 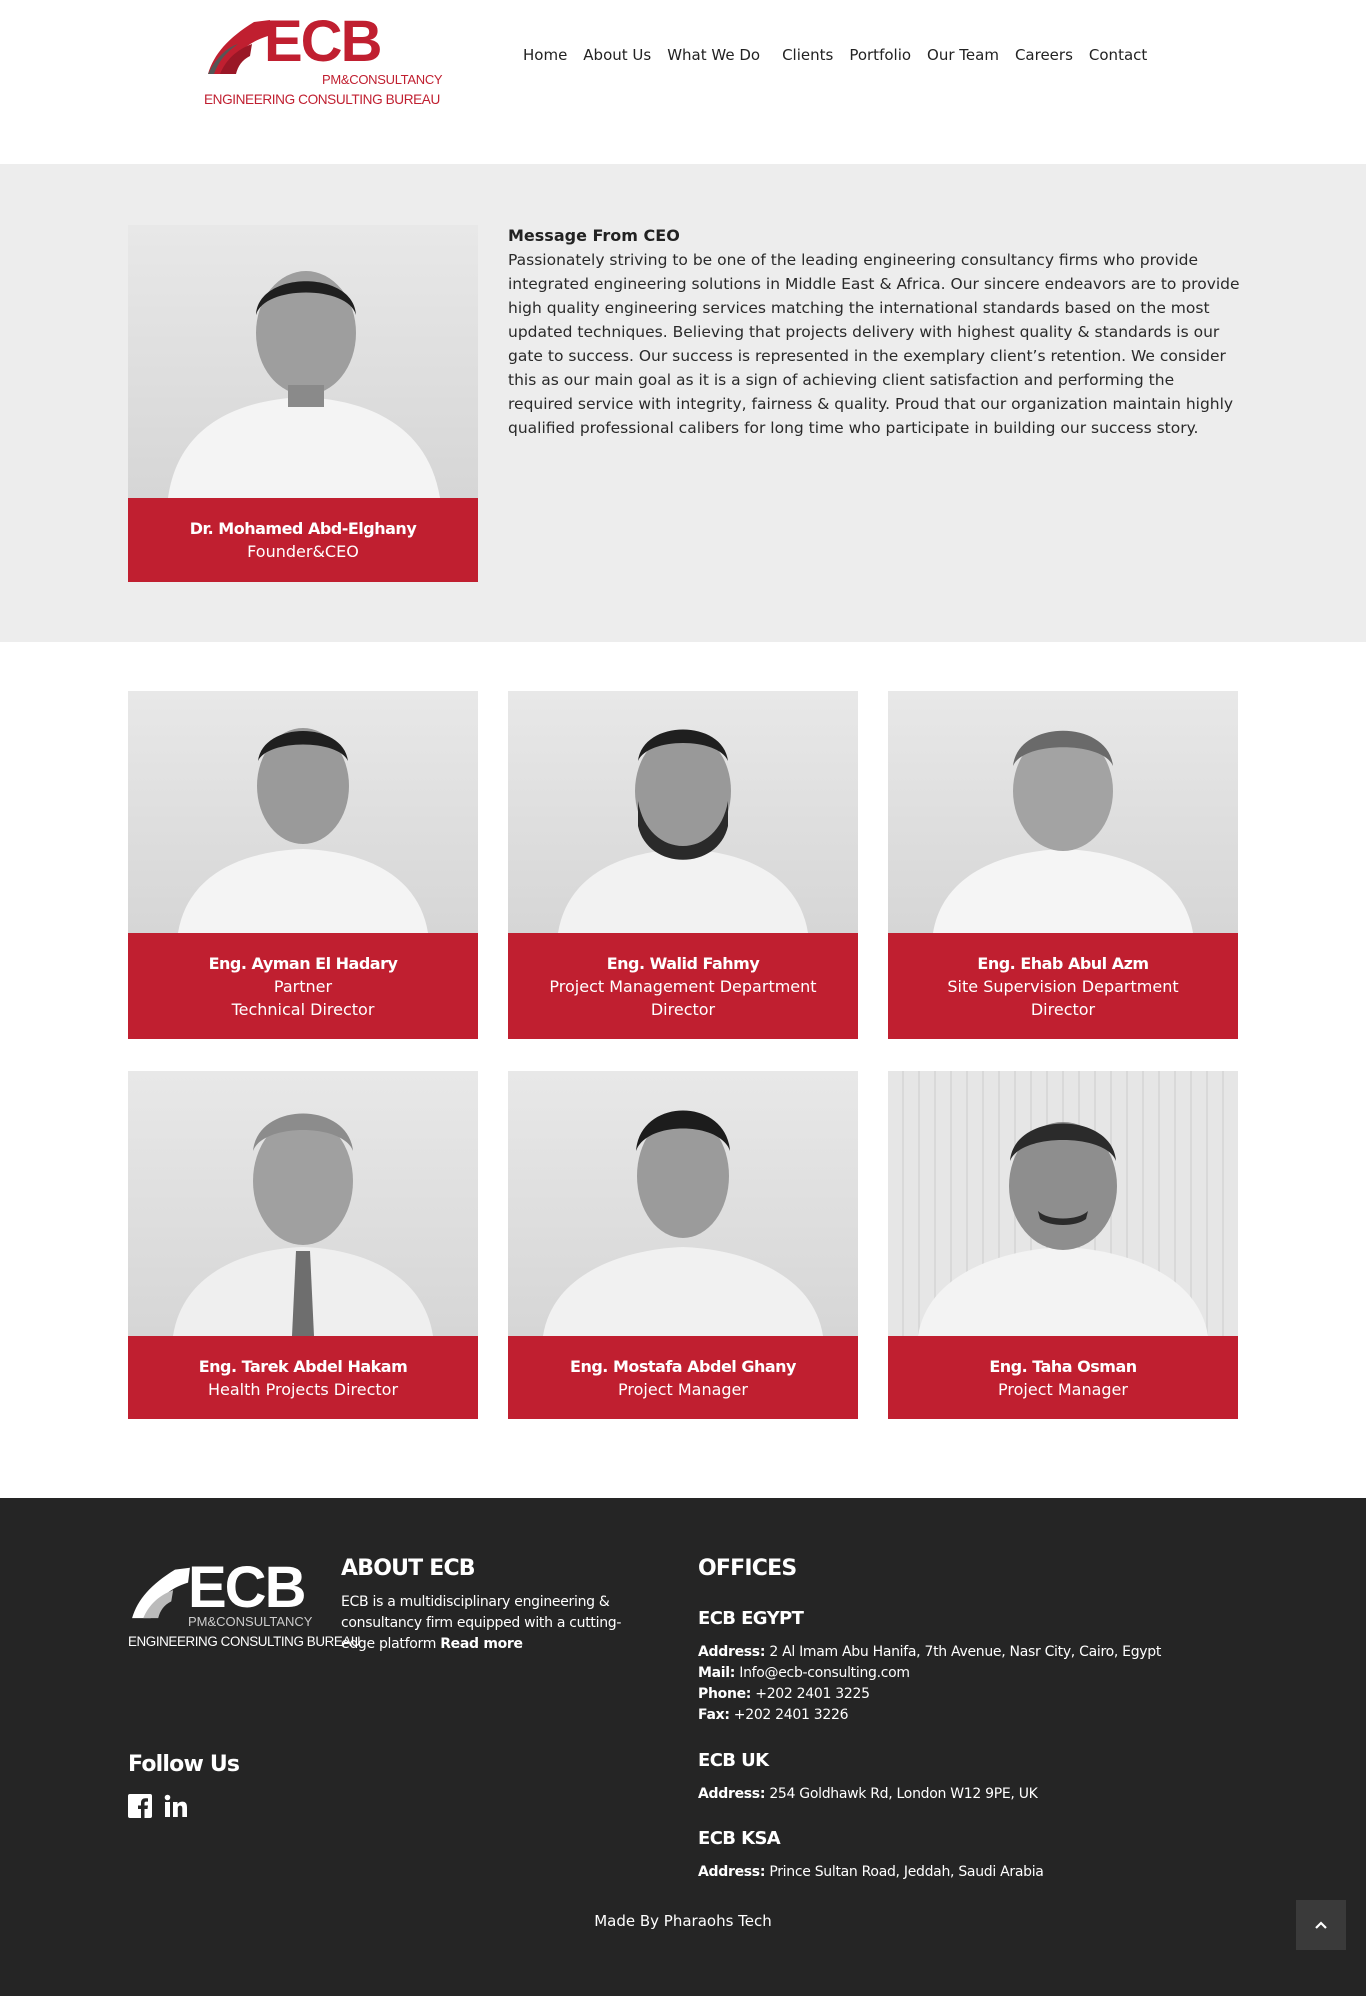 I want to click on office-ksa-title: ECB KSA, so click(x=739, y=1838).